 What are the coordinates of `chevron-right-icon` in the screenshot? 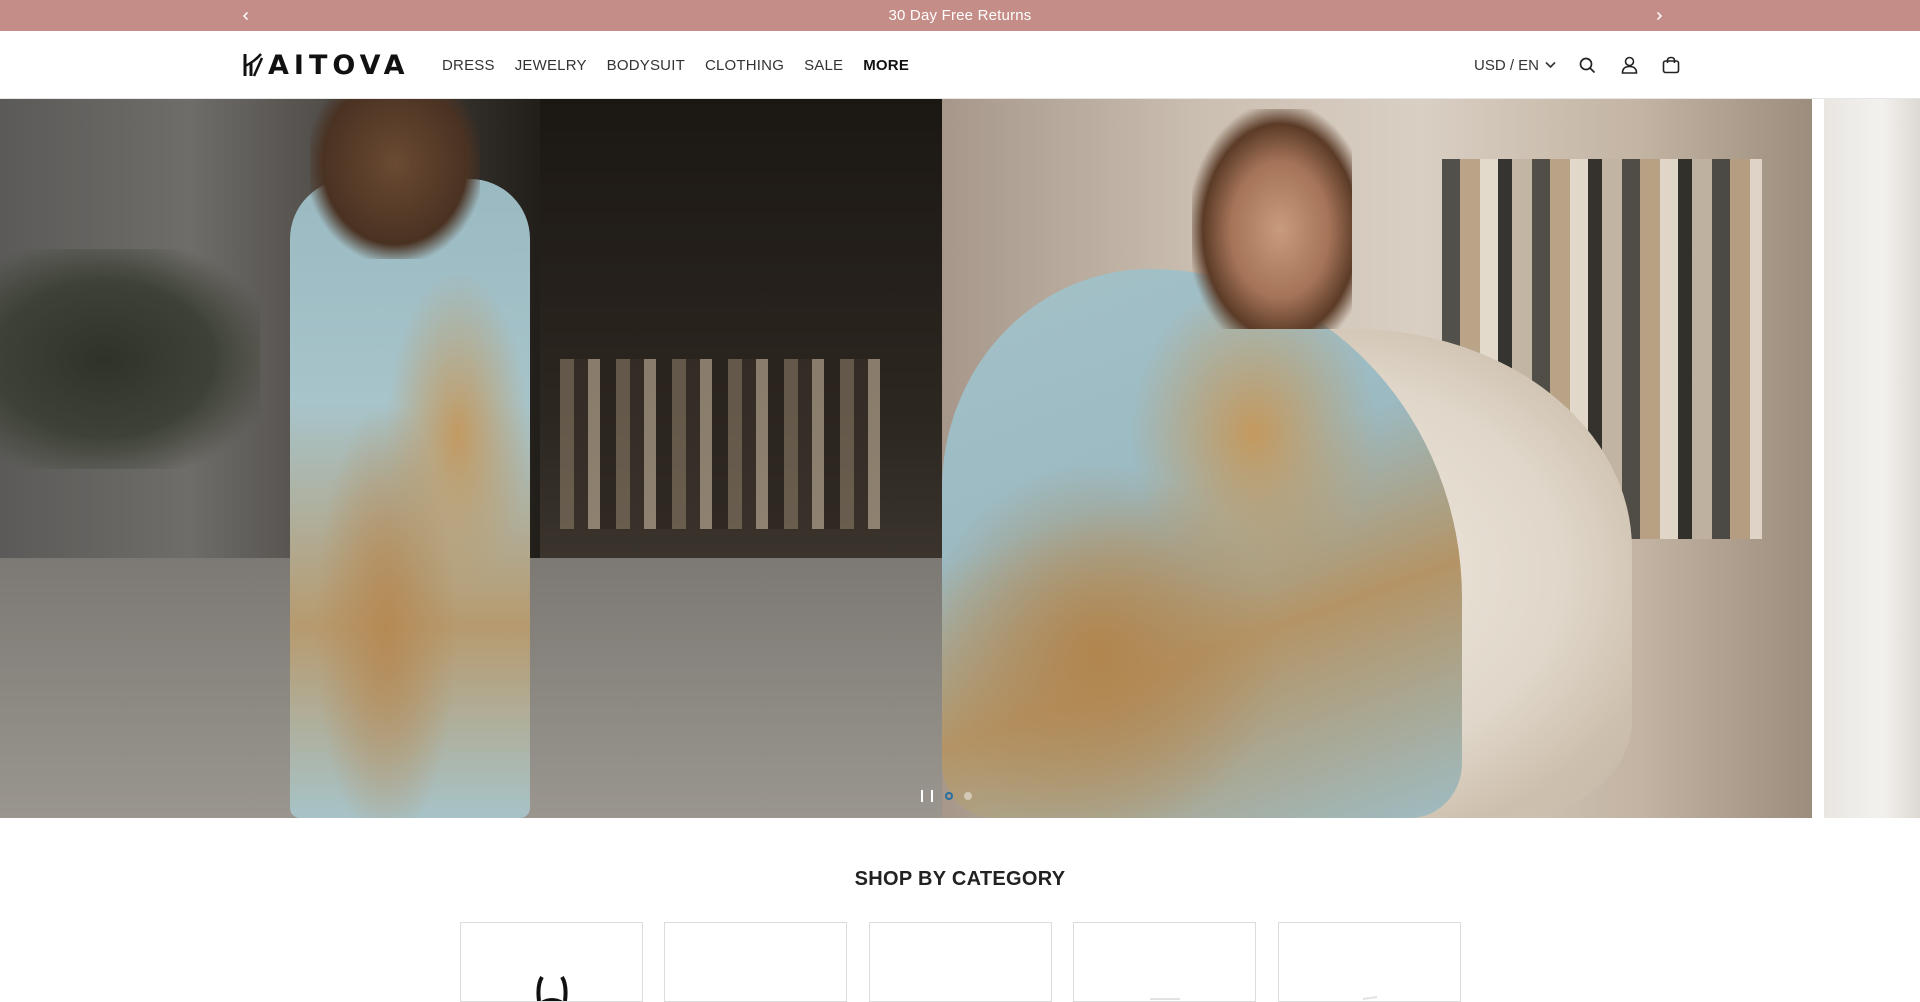 It's located at (1659, 15).